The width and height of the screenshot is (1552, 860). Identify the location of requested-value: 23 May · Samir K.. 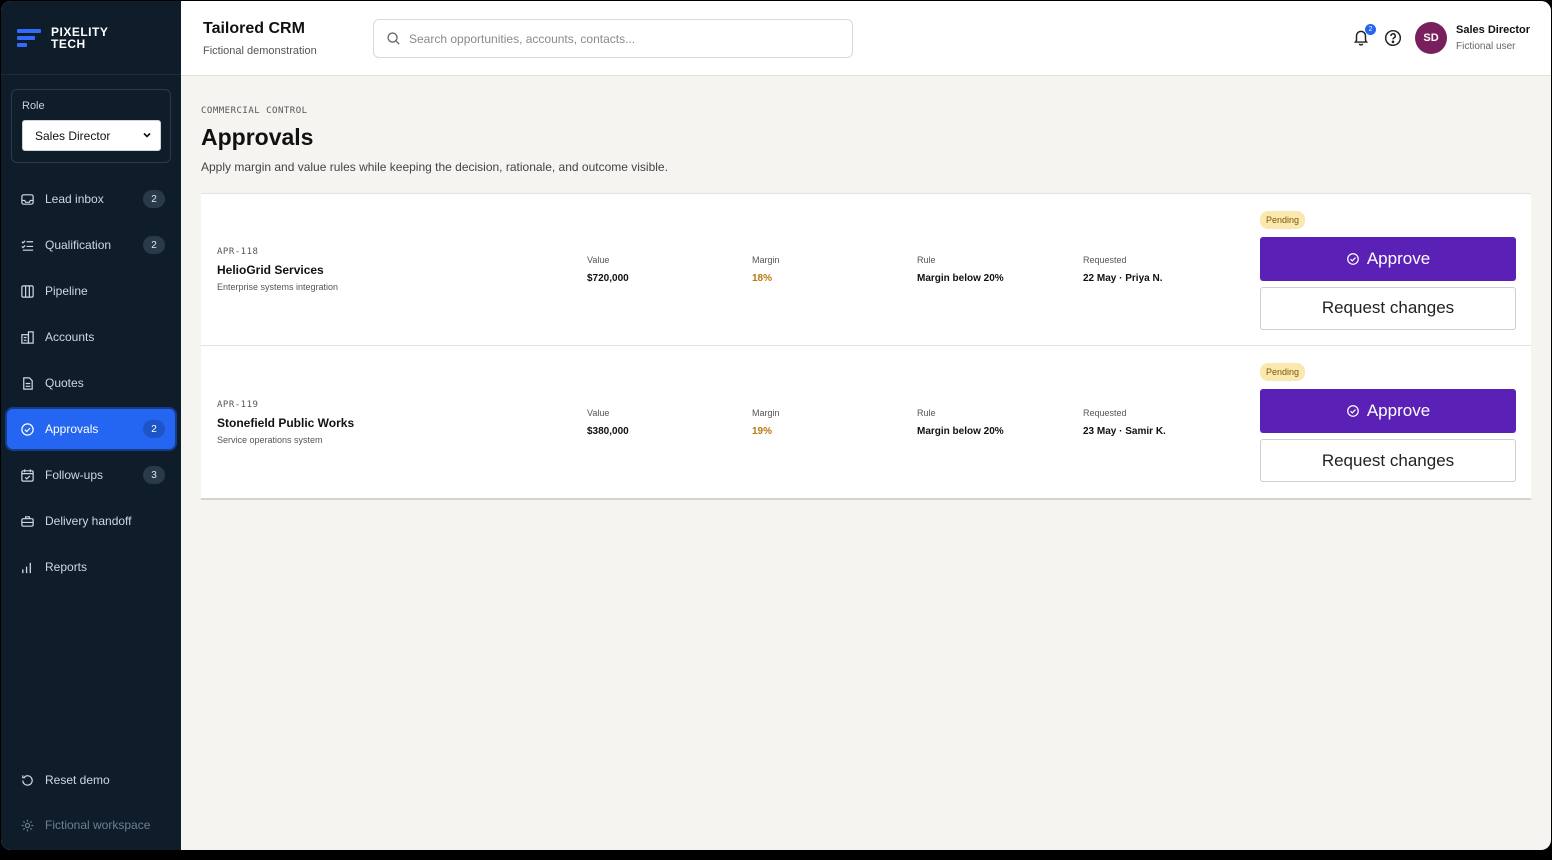
(1124, 431).